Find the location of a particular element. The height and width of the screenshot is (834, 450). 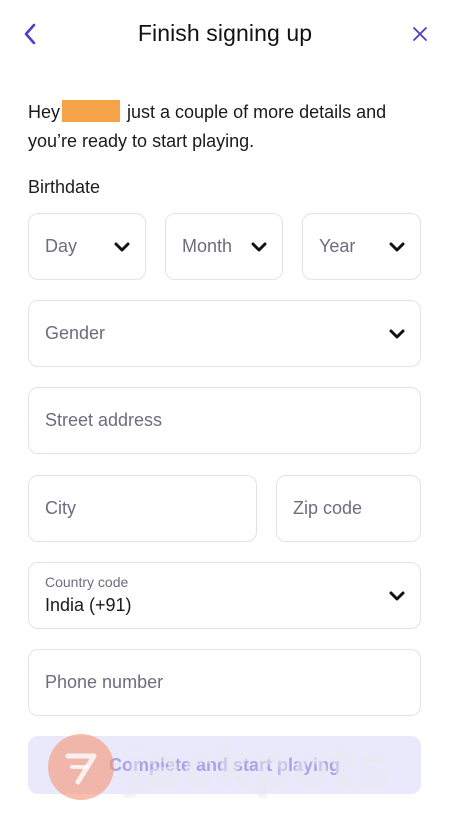

year-select: Year is located at coordinates (361, 246).